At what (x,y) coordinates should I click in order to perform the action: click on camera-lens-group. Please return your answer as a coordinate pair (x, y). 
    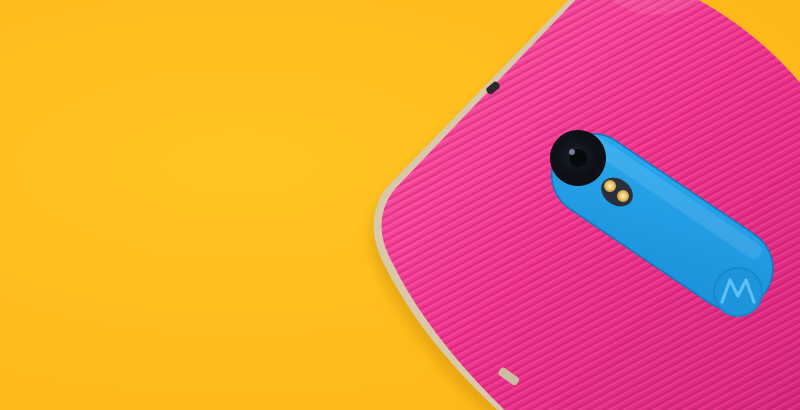
    Looking at the image, I should click on (578, 158).